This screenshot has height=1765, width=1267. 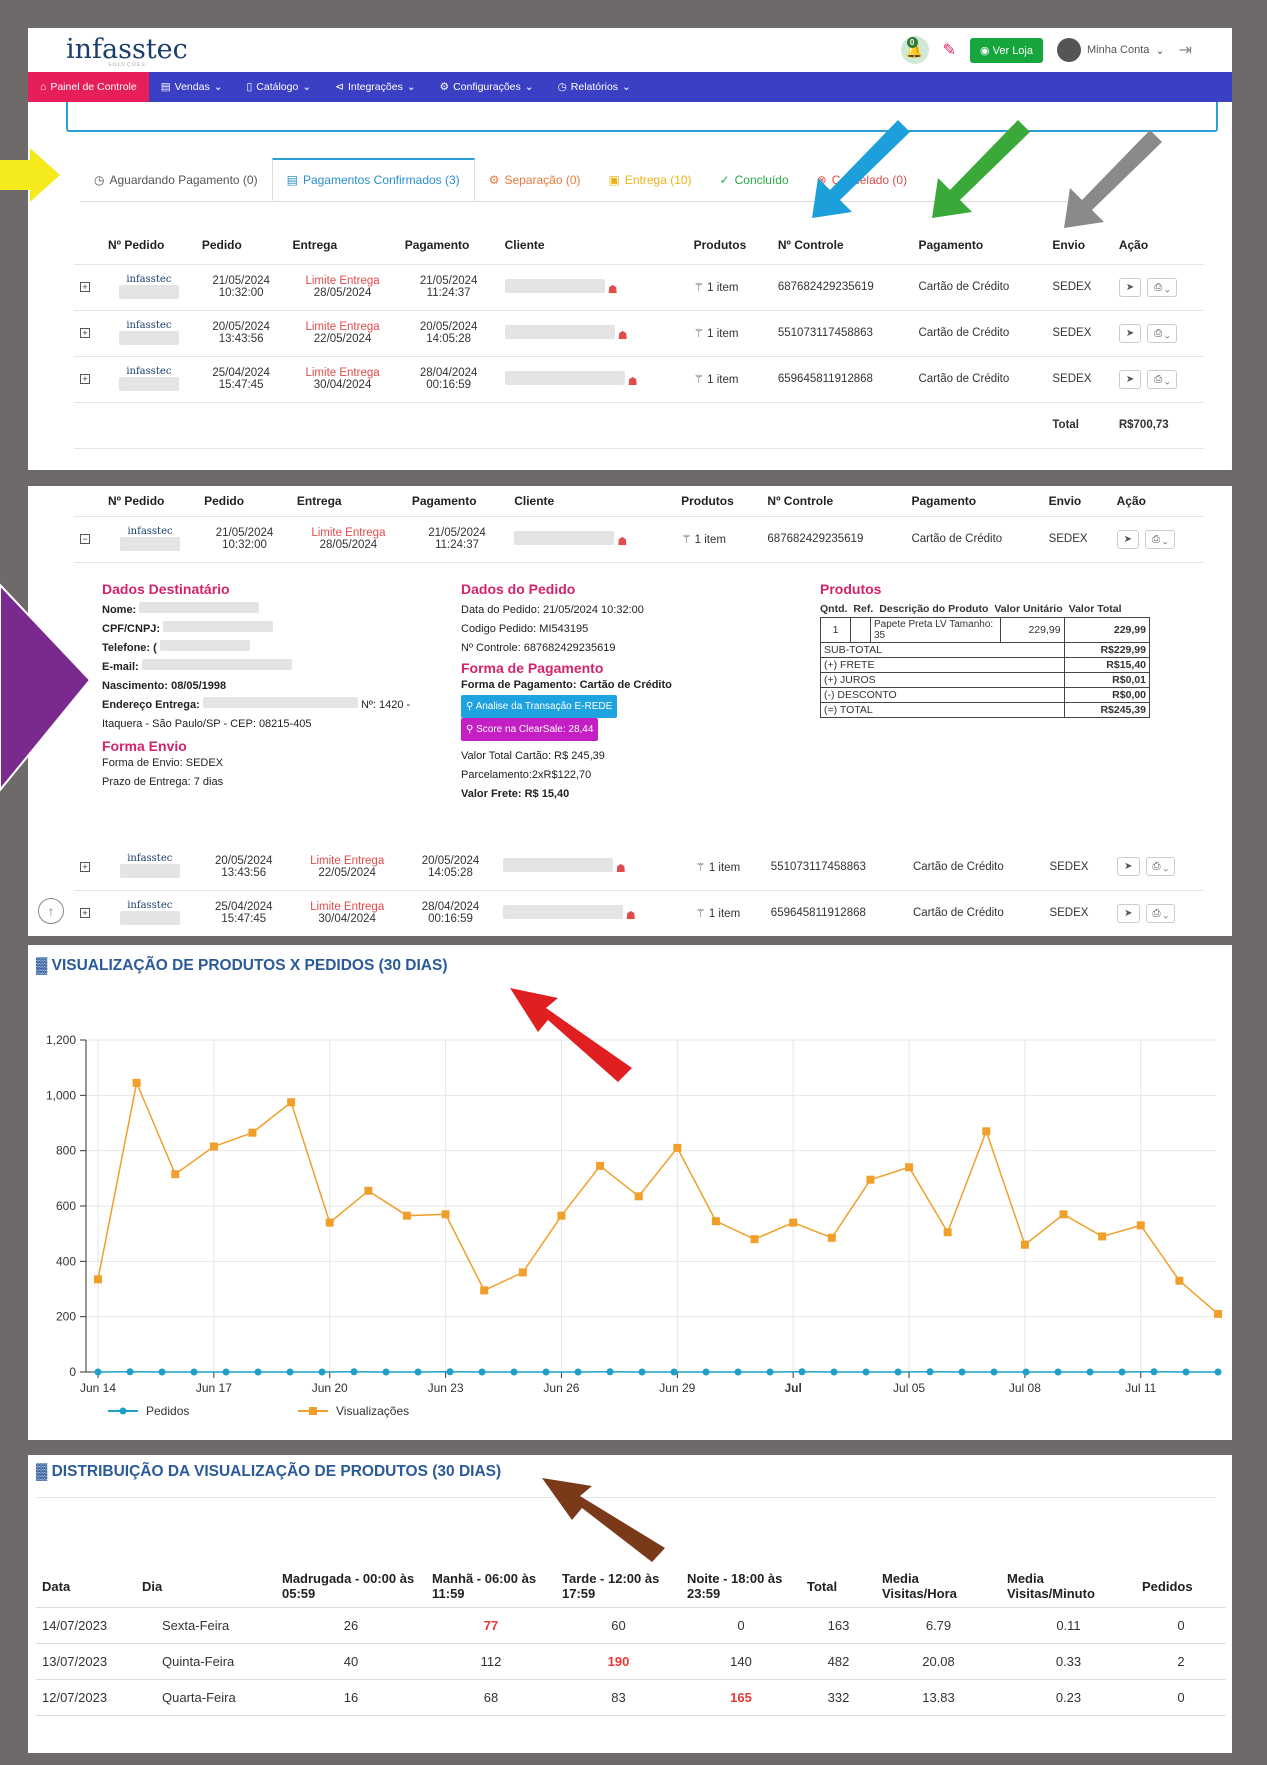 I want to click on tab-aguardando: ◷ Aguardando Pagamento (0), so click(x=176, y=179).